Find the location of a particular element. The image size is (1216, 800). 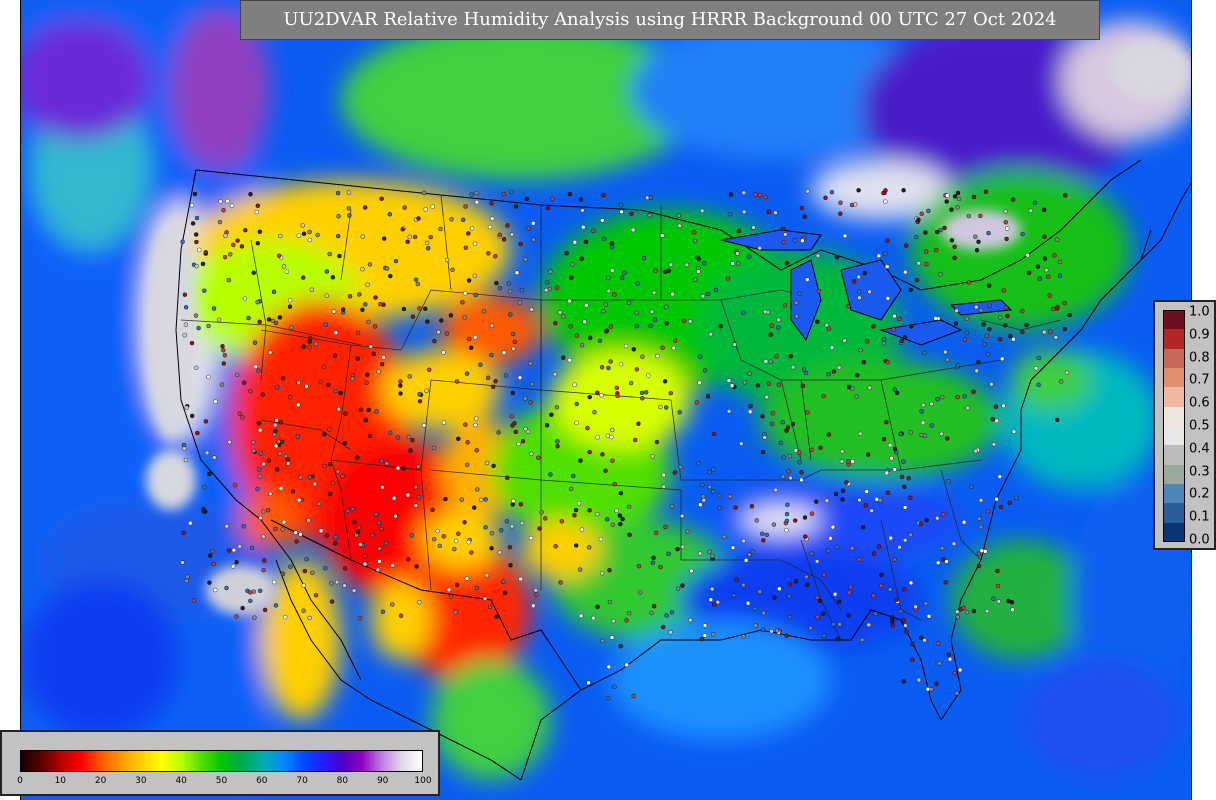

rh-tick-label: 50 is located at coordinates (221, 781).